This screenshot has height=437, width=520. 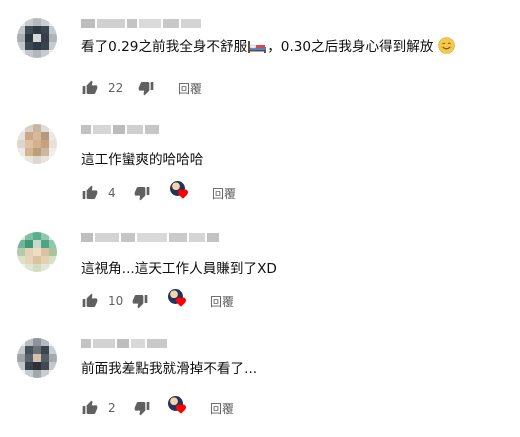 What do you see at coordinates (116, 301) in the screenshot?
I see `like-count: 10` at bounding box center [116, 301].